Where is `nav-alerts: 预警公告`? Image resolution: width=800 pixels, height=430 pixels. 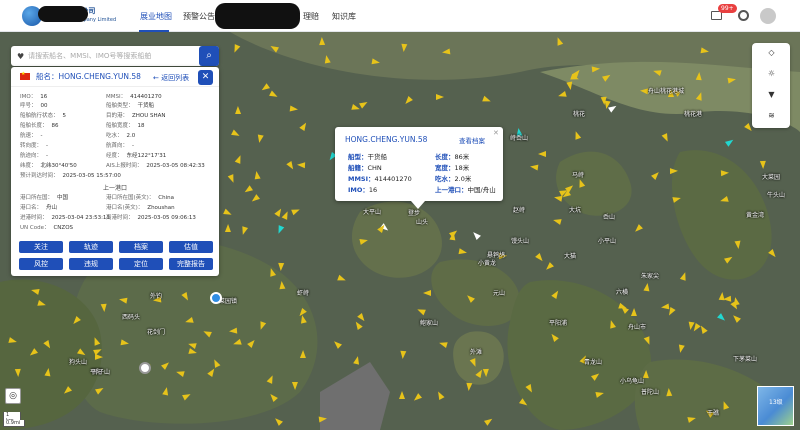
nav-alerts: 预警公告 is located at coordinates (199, 16).